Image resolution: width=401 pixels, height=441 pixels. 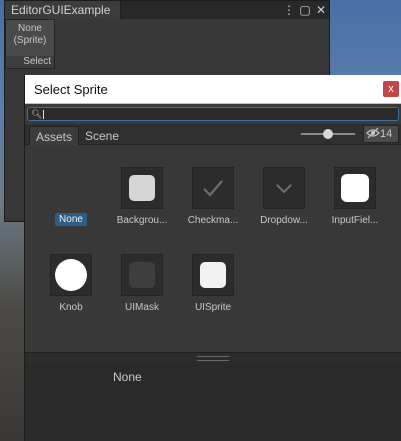 I want to click on circle-icon, so click(x=71, y=275).